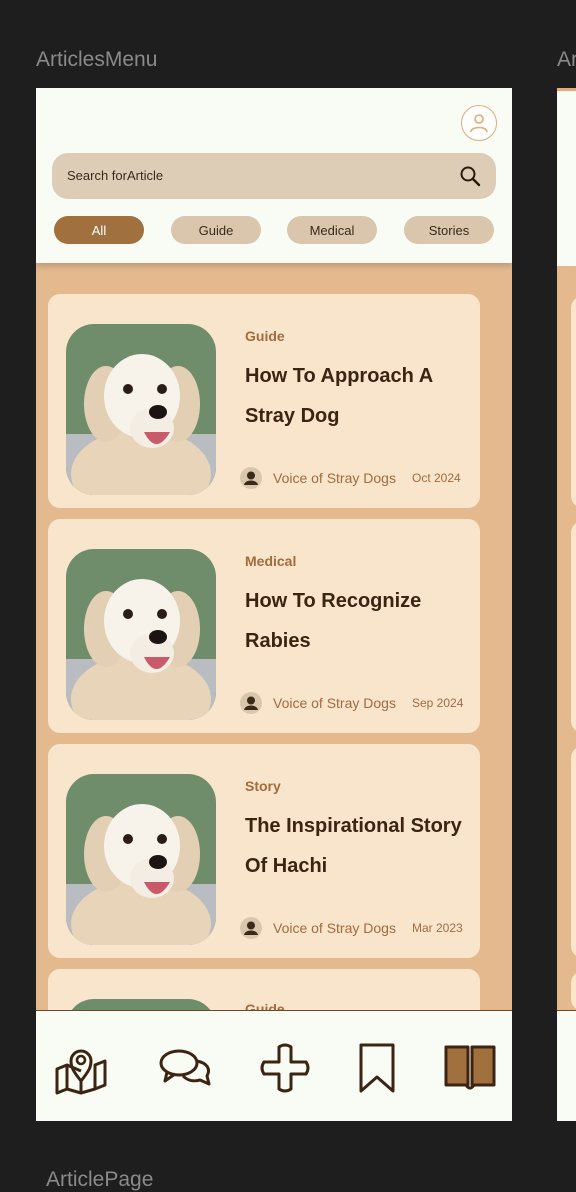 The image size is (576, 1192). Describe the element at coordinates (263, 786) in the screenshot. I see `article-category: Story` at that location.